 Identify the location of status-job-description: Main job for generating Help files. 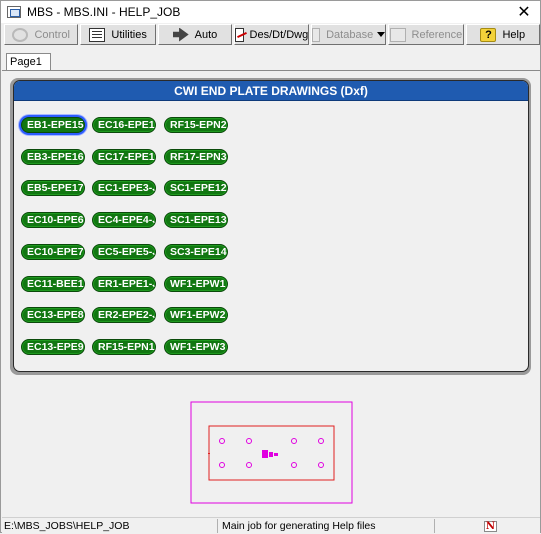
(299, 526).